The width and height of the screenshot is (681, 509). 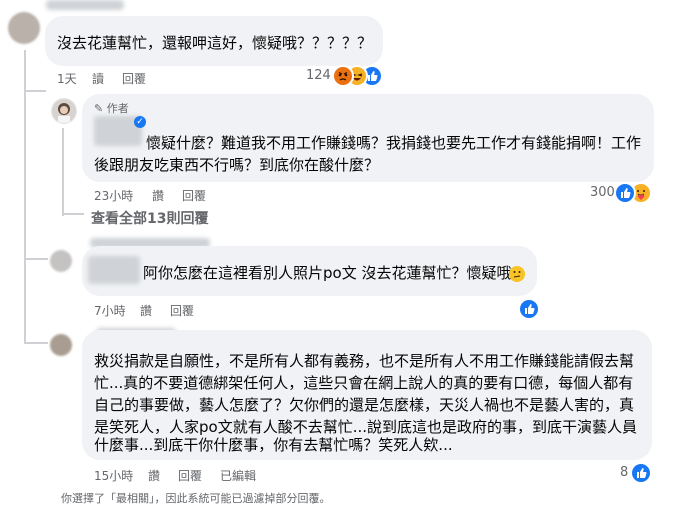 I want to click on comment-bubble: 阿你怎麼在這裡看別人照片po文 沒去花蓮幫忙？懷疑哦, so click(x=309, y=271).